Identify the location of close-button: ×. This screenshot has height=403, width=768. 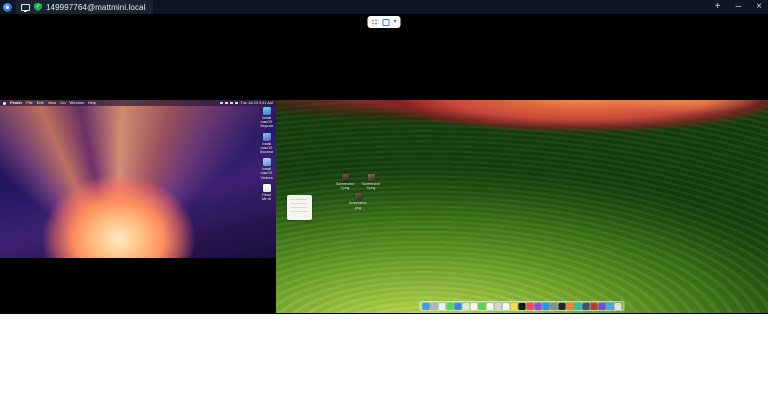
(759, 7).